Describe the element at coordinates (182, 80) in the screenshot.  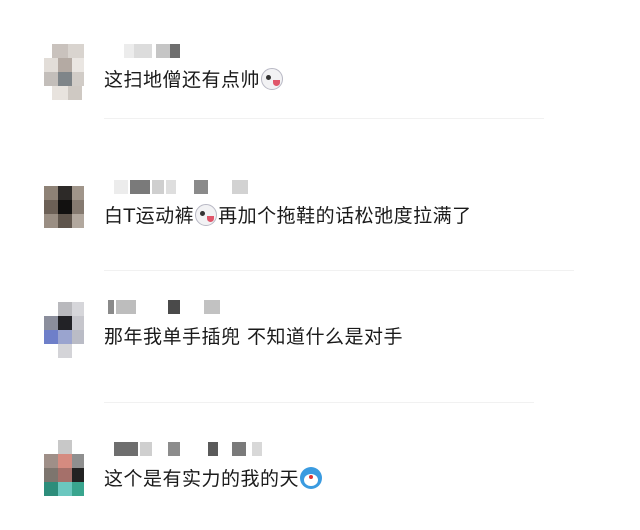
I see `comment-text-part: 这扫地僧还有点帅` at that location.